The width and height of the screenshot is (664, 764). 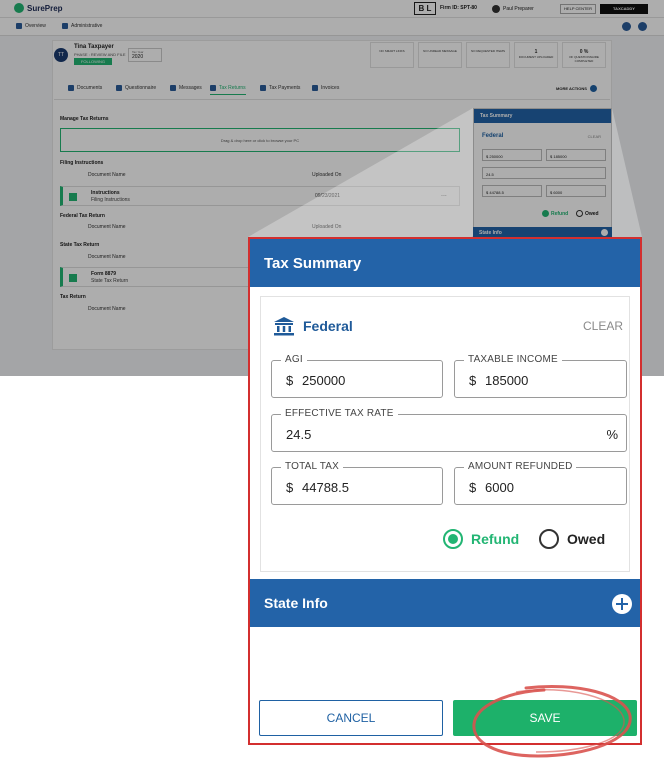 I want to click on total-tax-field: TOTAL TAX $, so click(x=357, y=483).